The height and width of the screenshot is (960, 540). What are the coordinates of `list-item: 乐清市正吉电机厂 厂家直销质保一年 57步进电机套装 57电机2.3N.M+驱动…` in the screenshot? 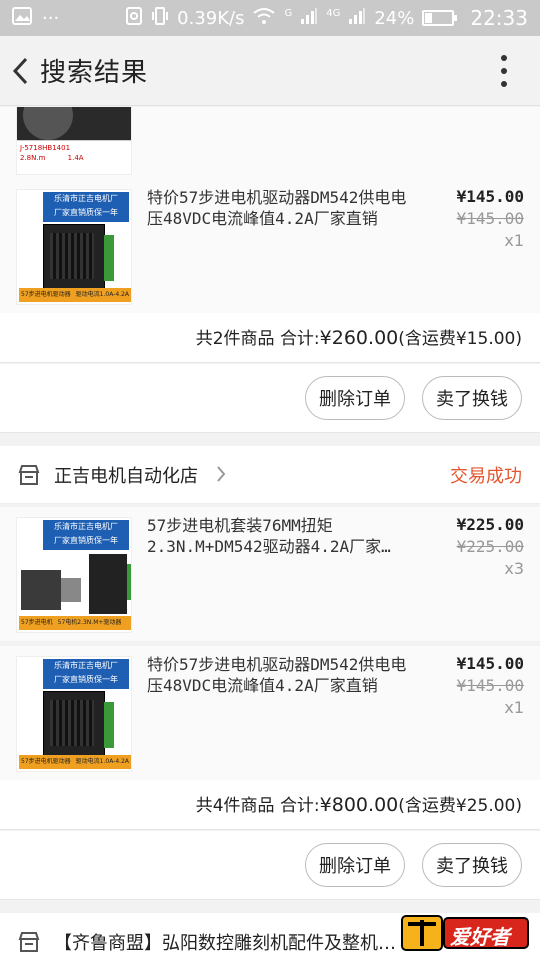 It's located at (270, 574).